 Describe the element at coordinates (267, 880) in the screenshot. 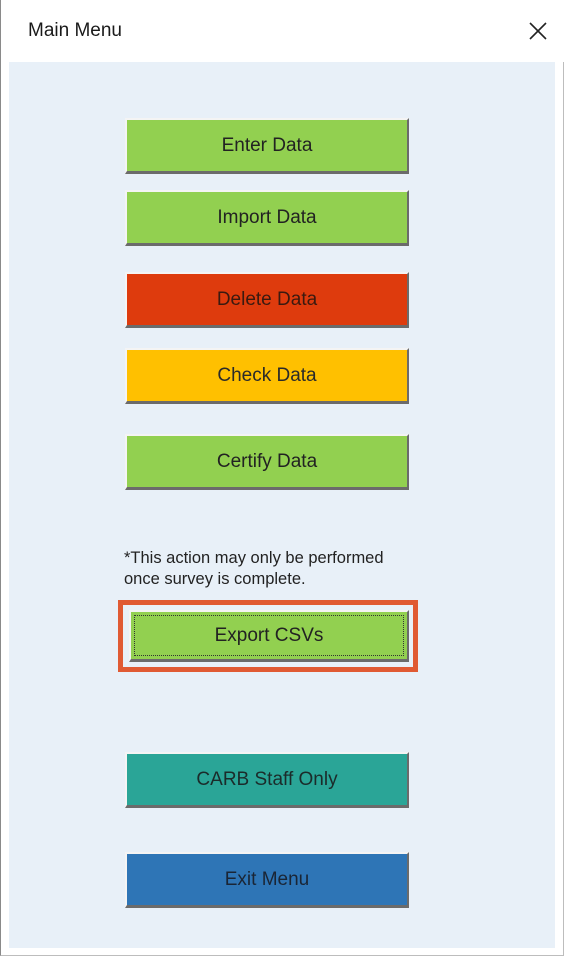

I see `exit-menu-button: Exit Menu` at that location.